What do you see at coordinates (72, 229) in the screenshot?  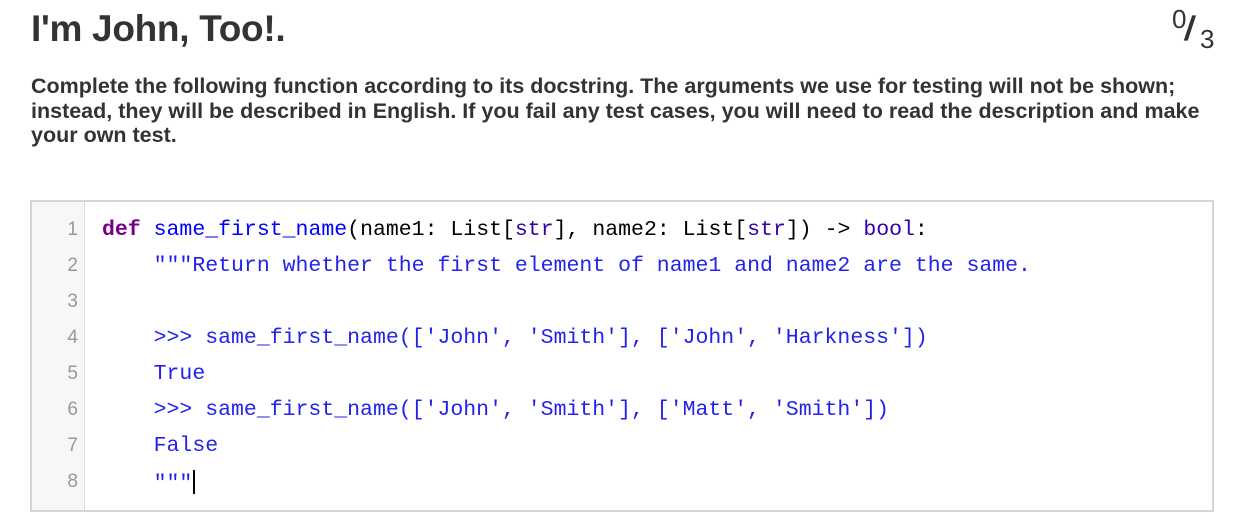 I see `line-number: 1` at bounding box center [72, 229].